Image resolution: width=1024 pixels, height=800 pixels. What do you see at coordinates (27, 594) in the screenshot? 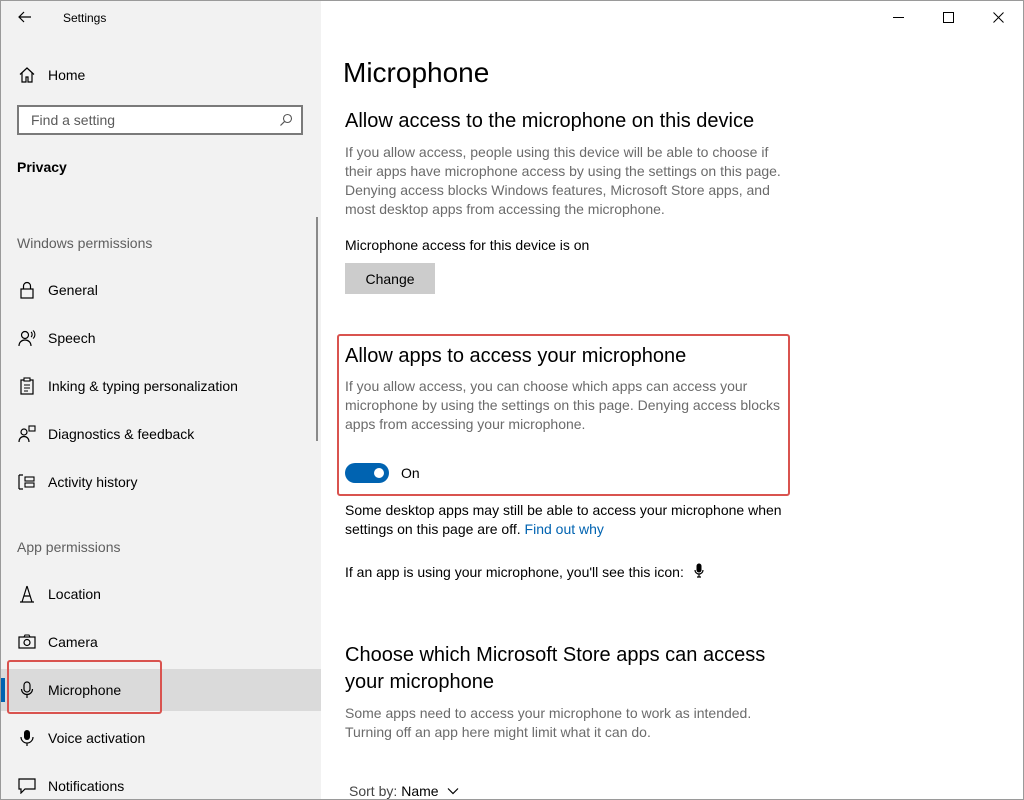
I see `location-icon` at bounding box center [27, 594].